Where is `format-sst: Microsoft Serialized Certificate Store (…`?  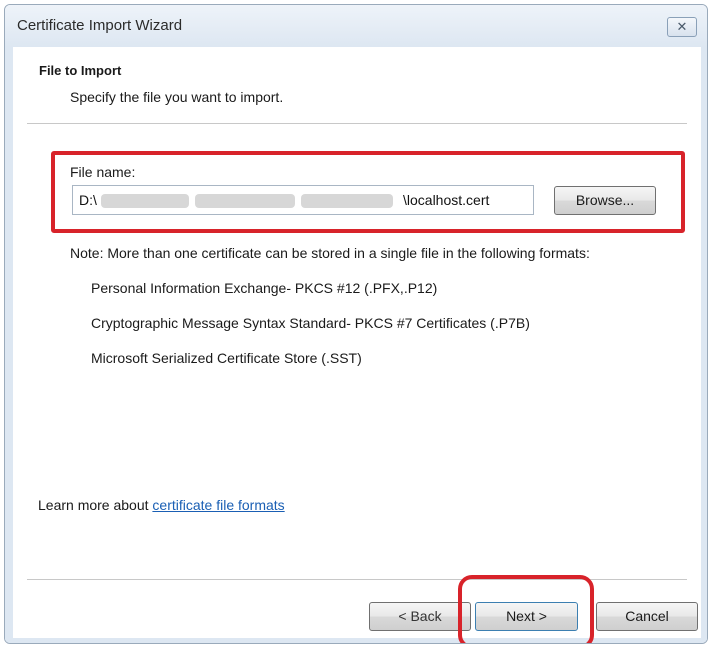 format-sst: Microsoft Serialized Certificate Store (… is located at coordinates (226, 358).